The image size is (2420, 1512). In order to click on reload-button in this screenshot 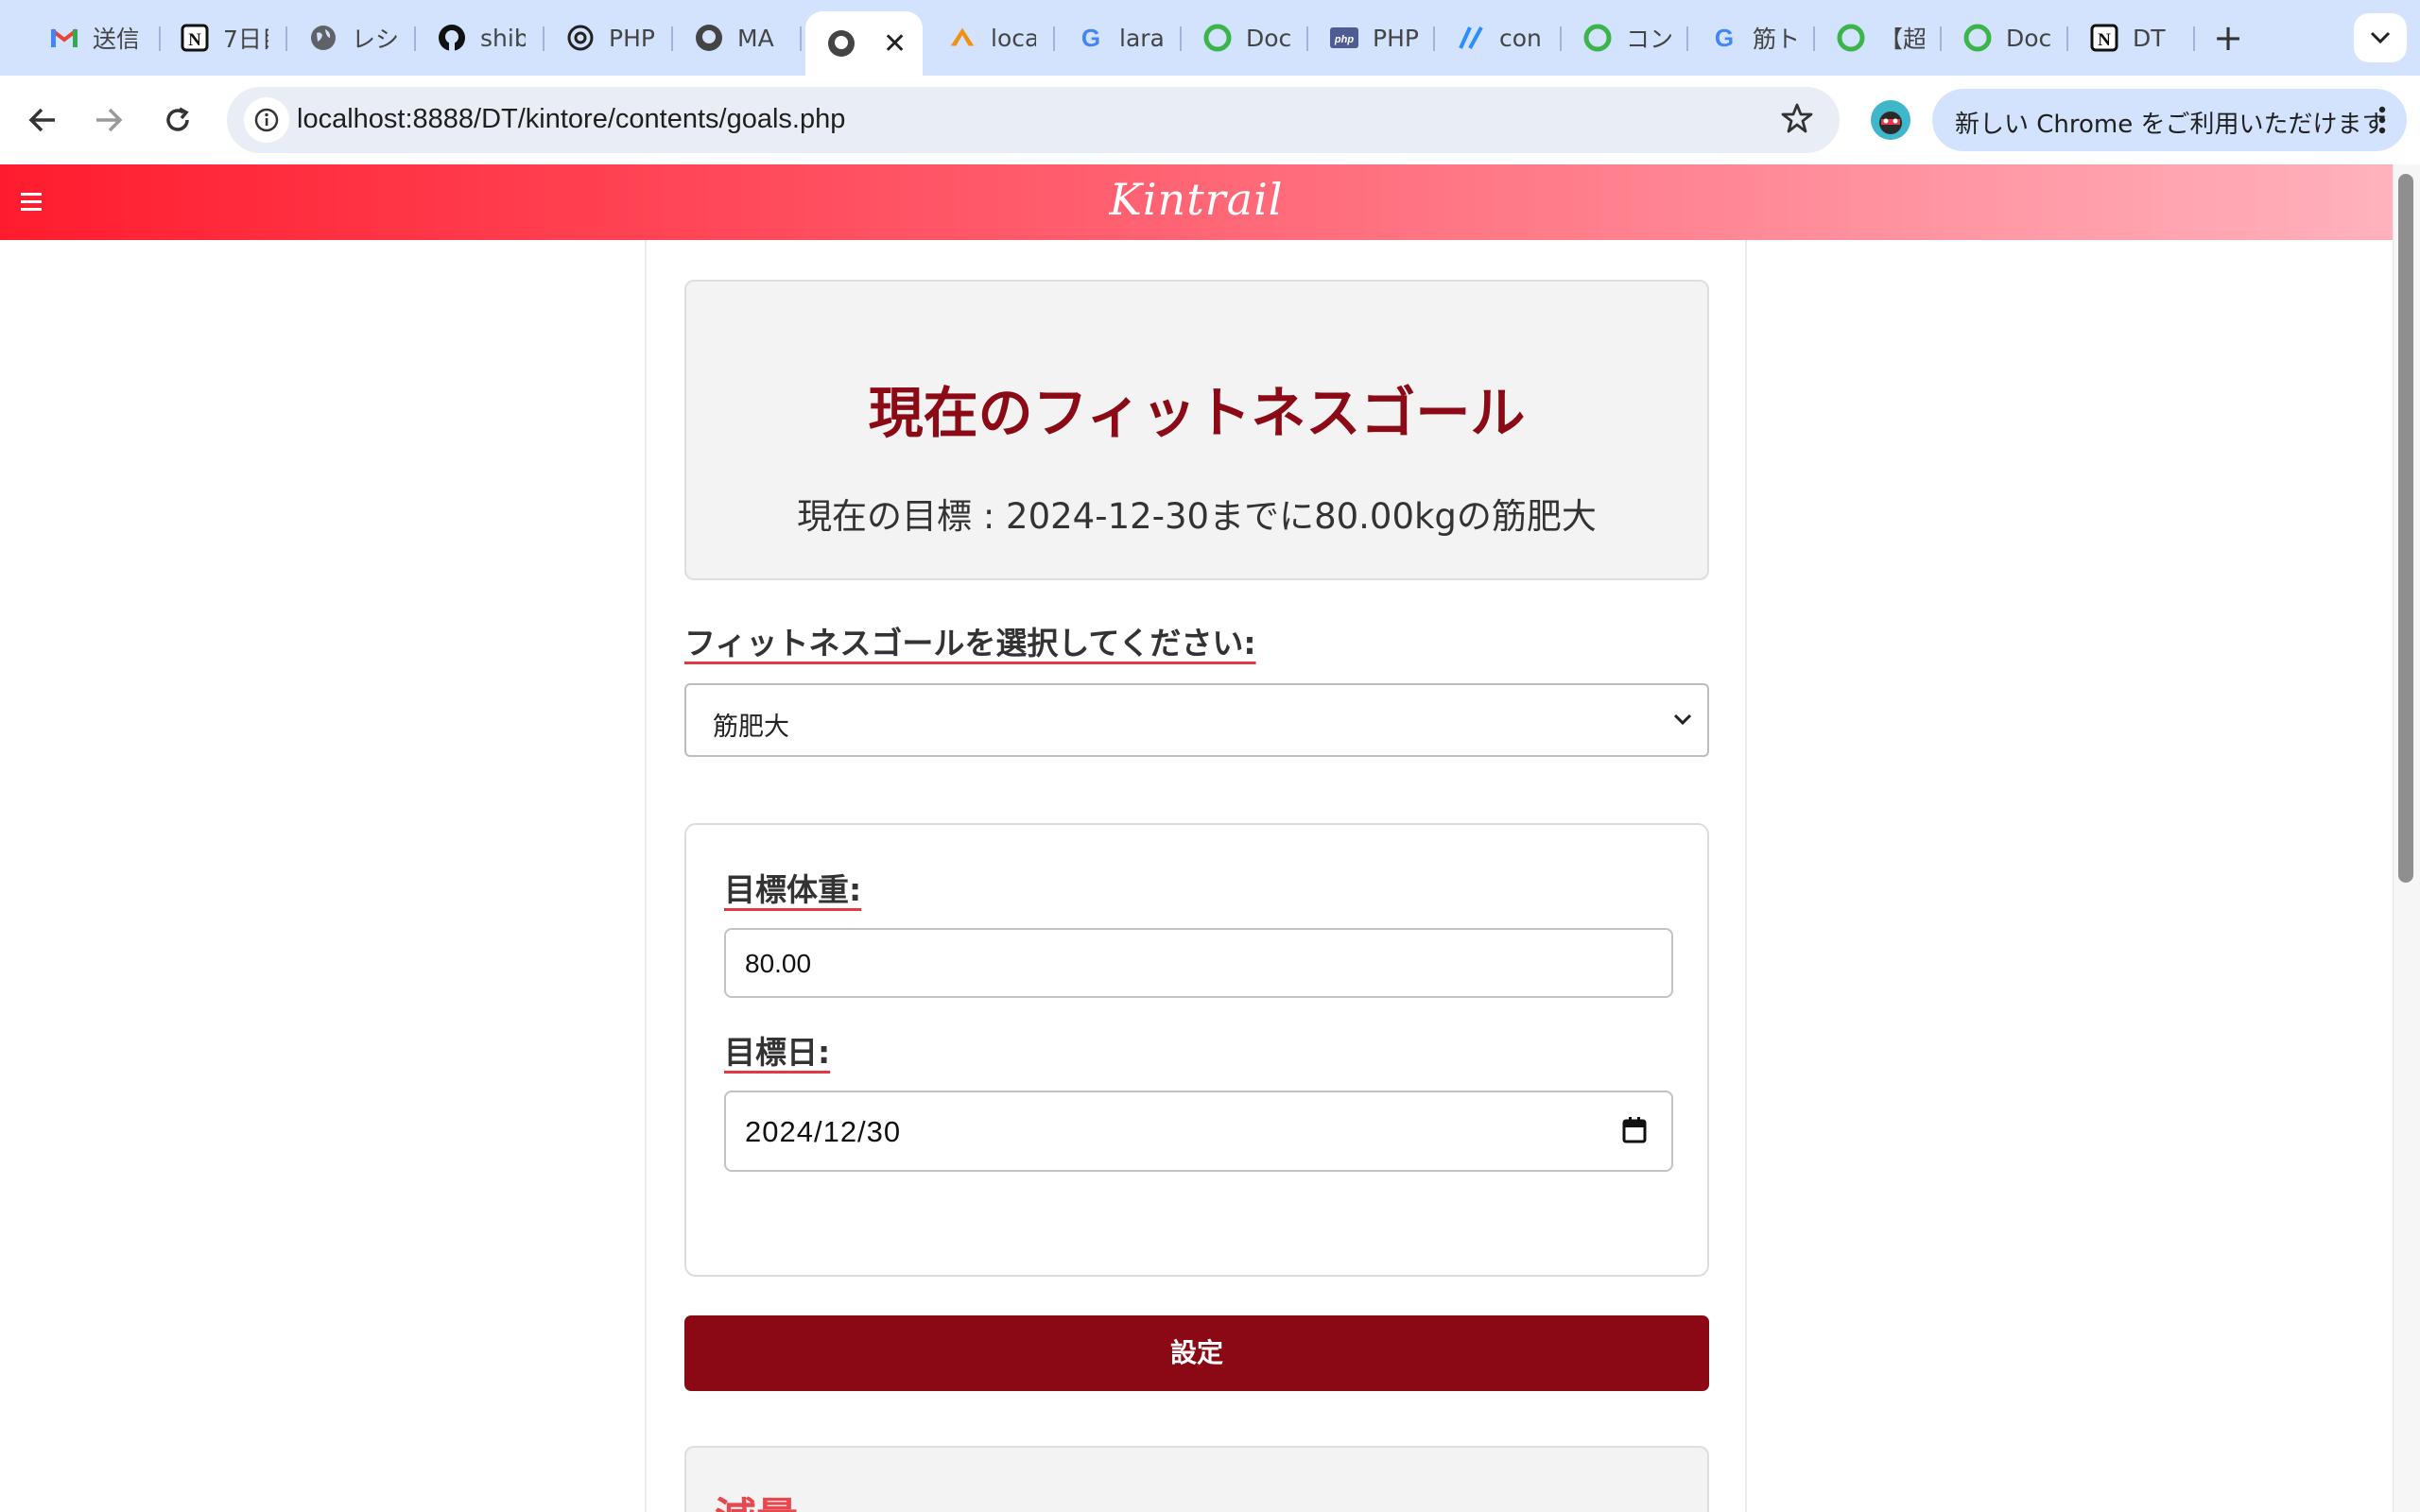, I will do `click(177, 120)`.